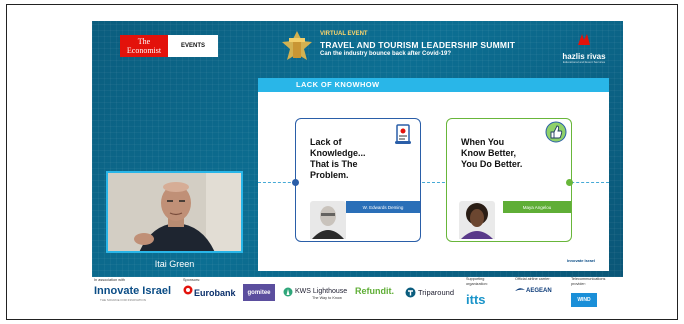 The image size is (684, 324). What do you see at coordinates (123, 300) in the screenshot?
I see `innovate-israel-tagline: THE SOURCE FOR INNOVATION` at bounding box center [123, 300].